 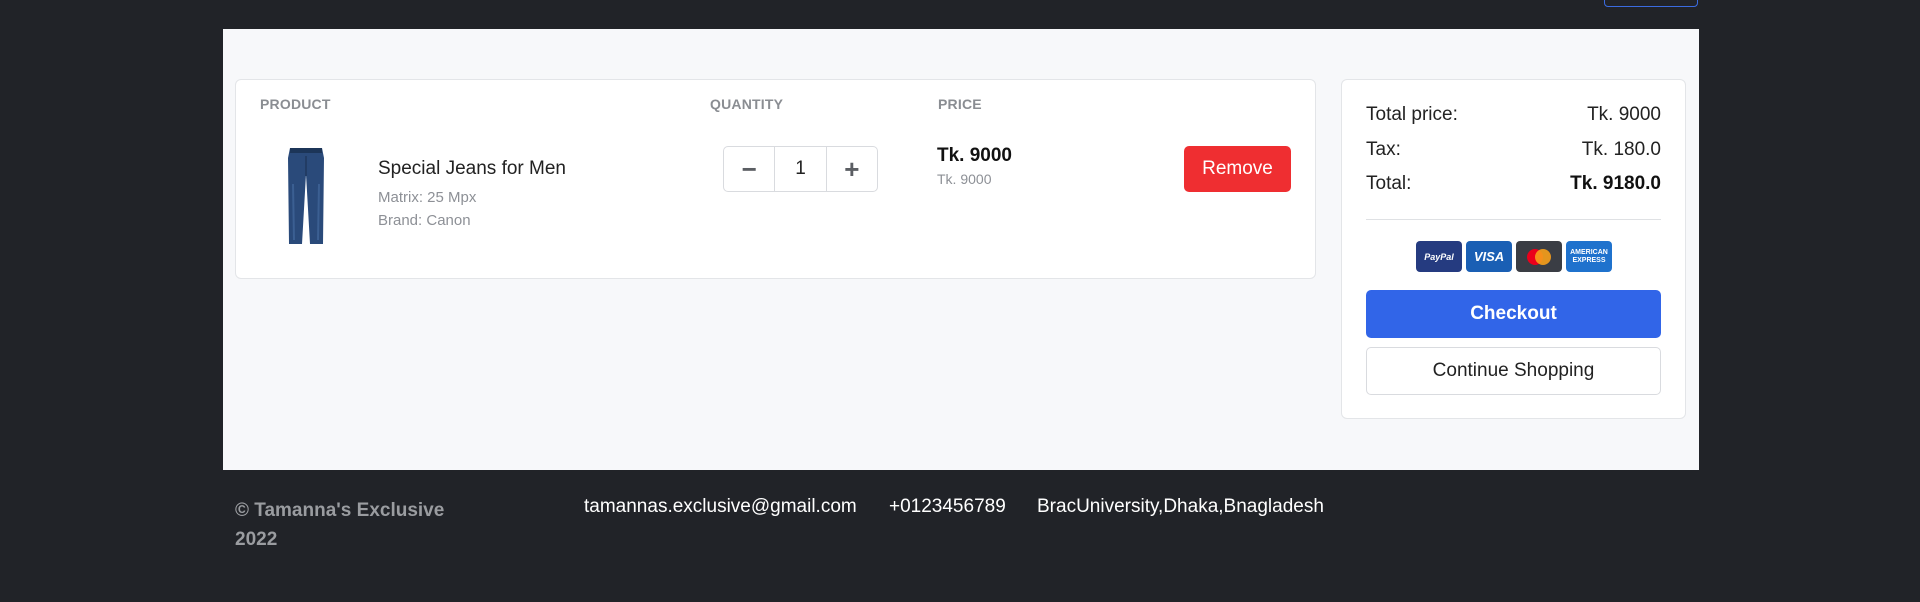 What do you see at coordinates (1180, 506) in the screenshot?
I see `footer-address: BracUniversity,Dhaka,Bnagladesh` at bounding box center [1180, 506].